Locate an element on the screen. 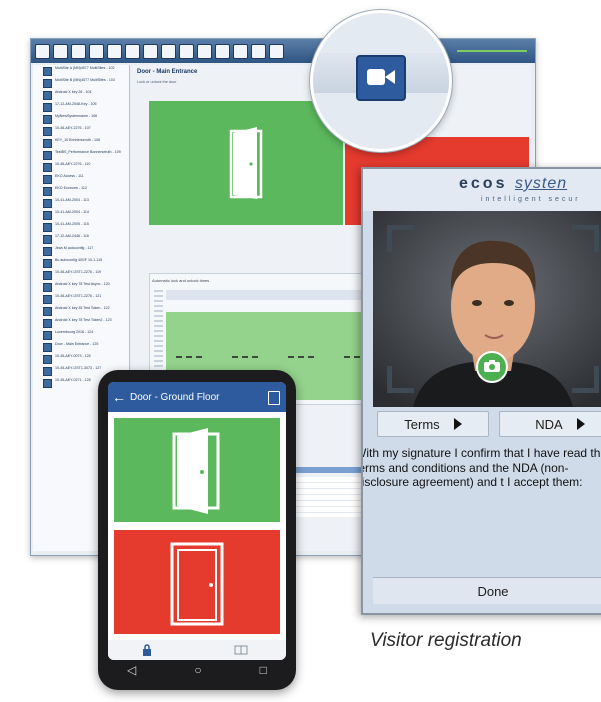 The image size is (601, 702). desktop-toolbar is located at coordinates (283, 51).